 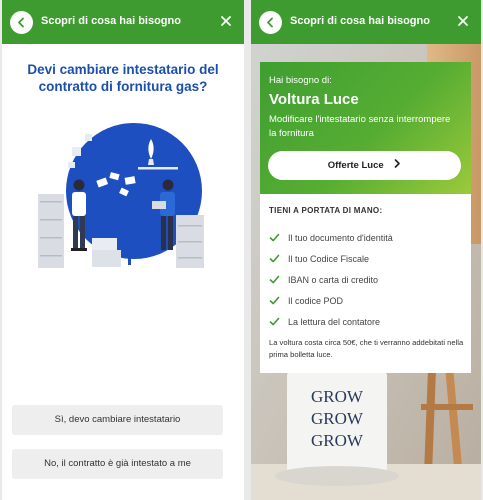 What do you see at coordinates (117, 420) in the screenshot?
I see `choice-yes-button: Sì, devo cambiare intestatario` at bounding box center [117, 420].